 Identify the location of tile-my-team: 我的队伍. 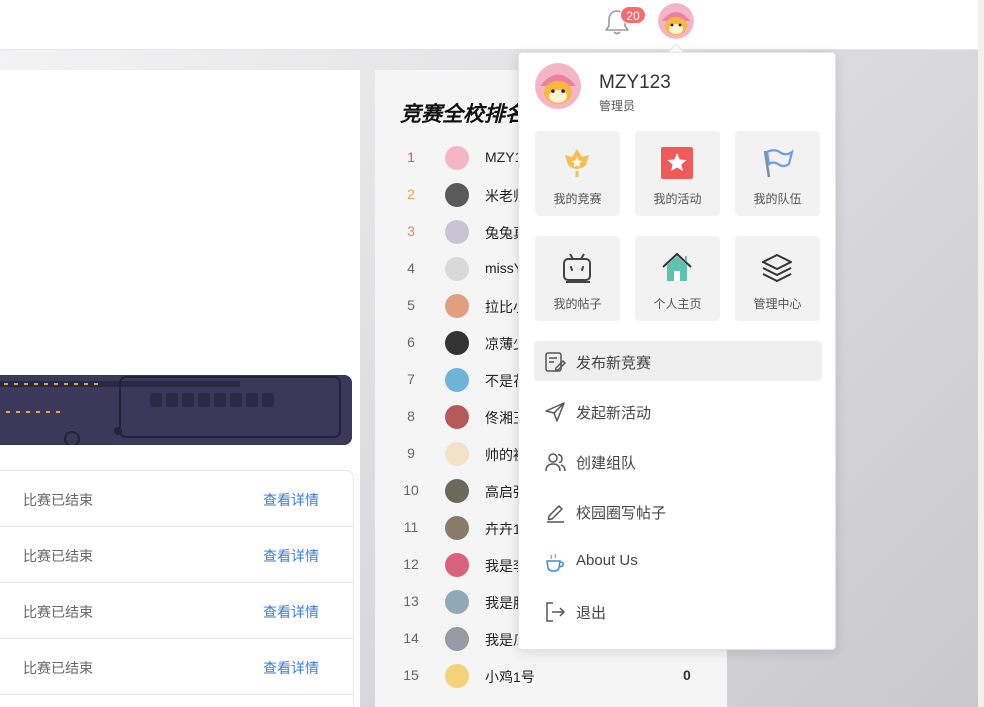
(777, 173).